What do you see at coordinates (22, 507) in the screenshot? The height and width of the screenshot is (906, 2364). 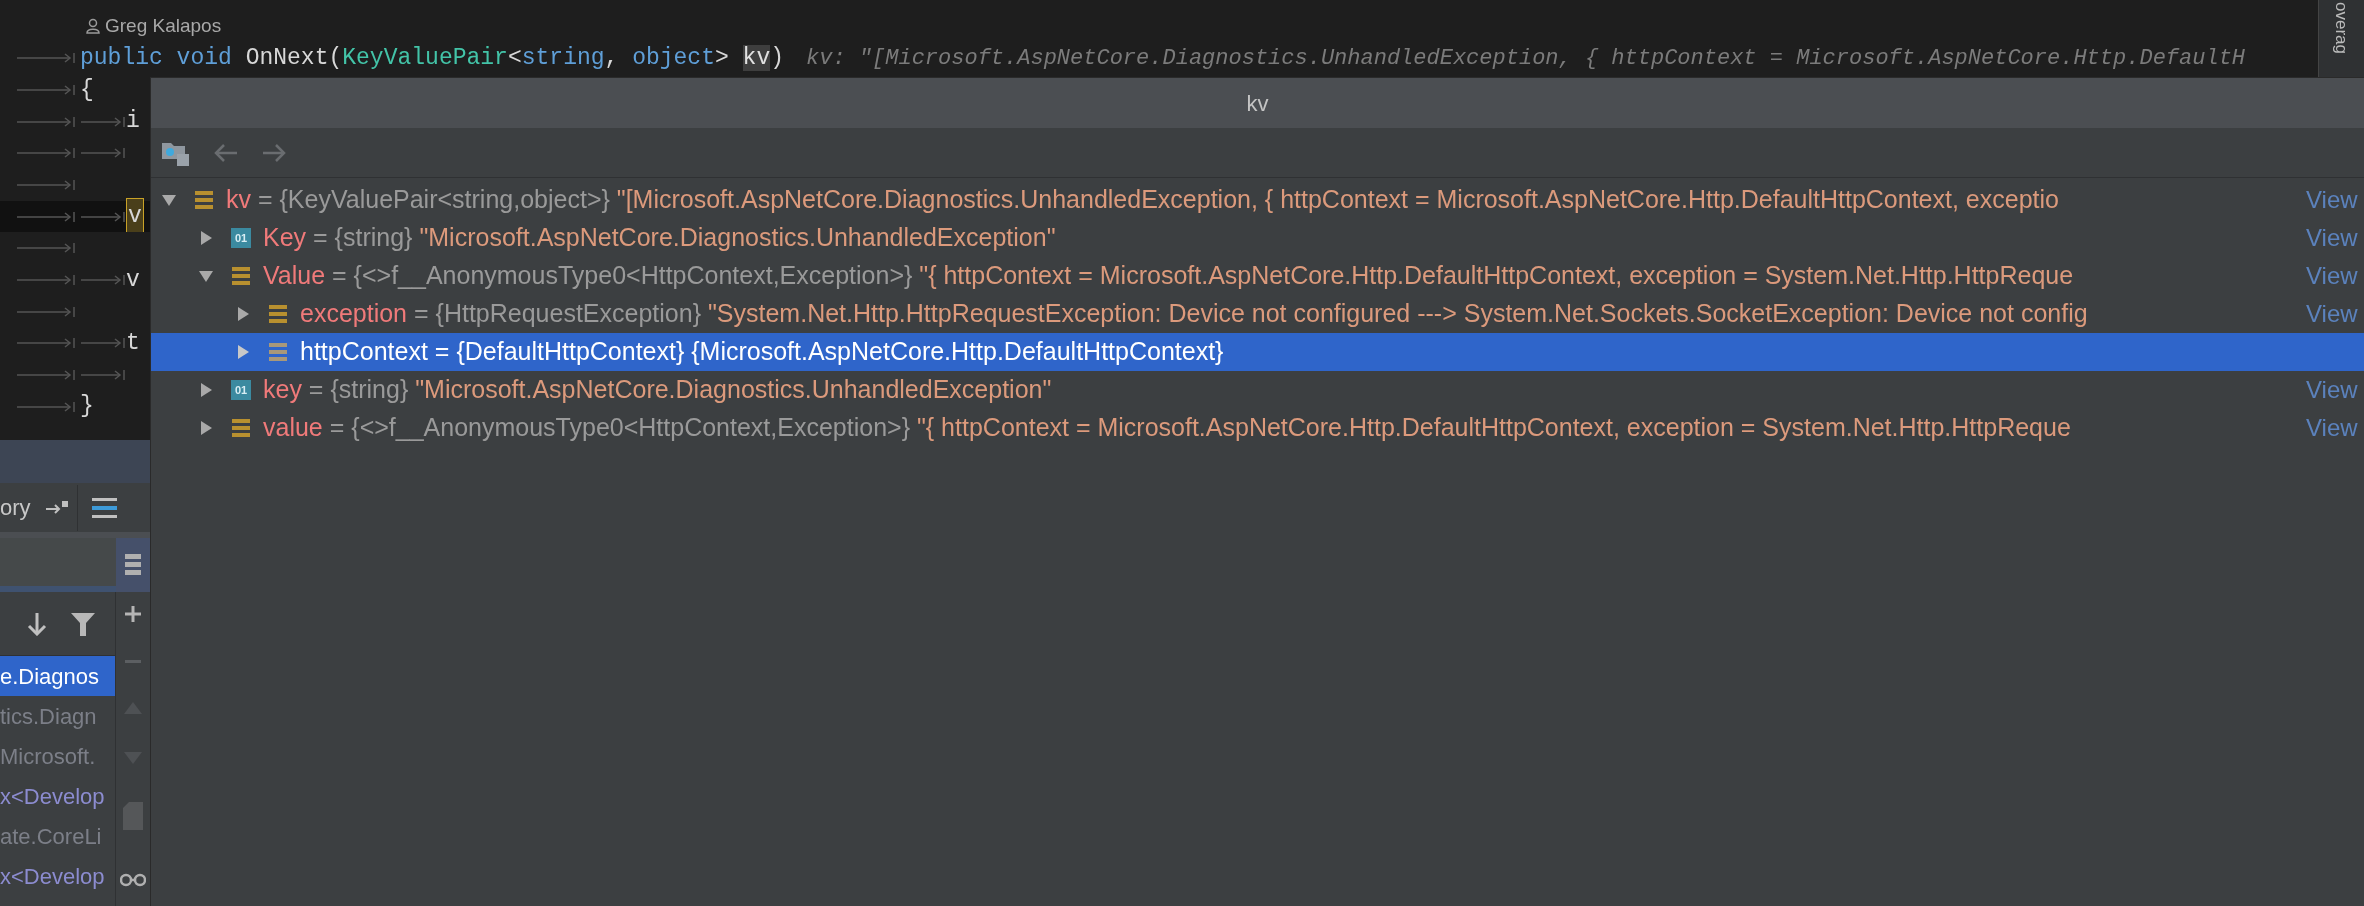 I see `panel-tab: ory` at bounding box center [22, 507].